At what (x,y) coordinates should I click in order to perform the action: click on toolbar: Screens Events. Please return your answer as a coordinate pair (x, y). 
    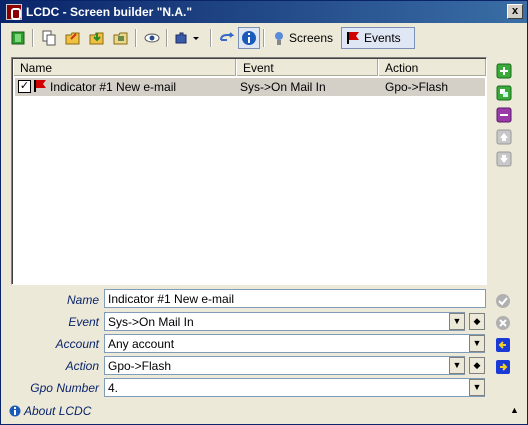
    Looking at the image, I should click on (265, 39).